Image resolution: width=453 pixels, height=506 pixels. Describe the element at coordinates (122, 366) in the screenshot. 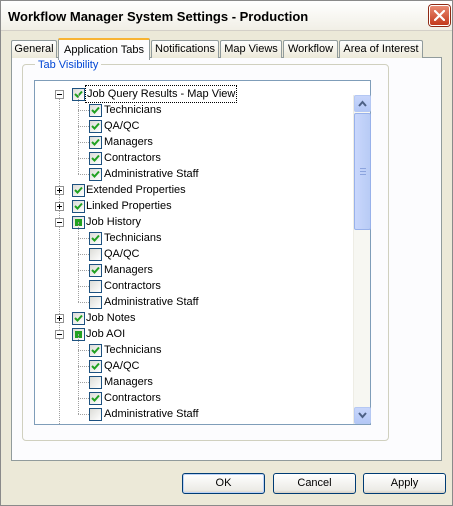

I see `tree-item-label: QA/QC` at that location.